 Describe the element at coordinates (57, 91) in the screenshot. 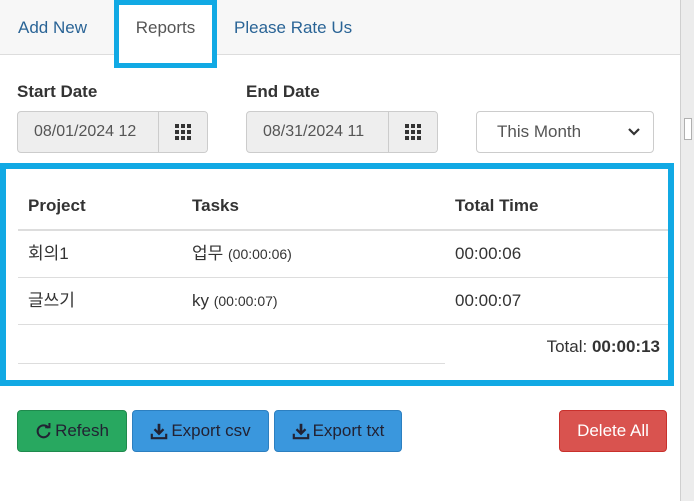

I see `start-date-label: Start Date` at that location.